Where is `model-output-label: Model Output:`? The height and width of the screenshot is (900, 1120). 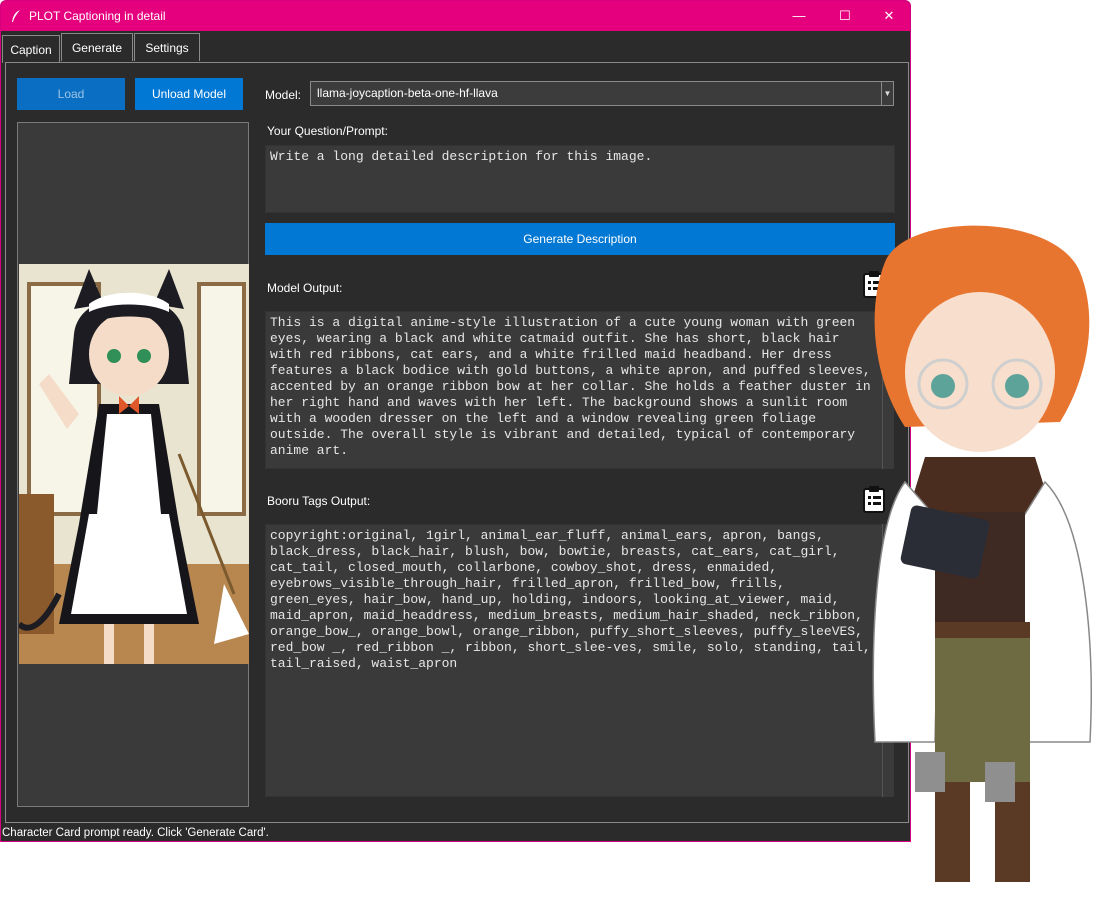
model-output-label: Model Output: is located at coordinates (305, 288).